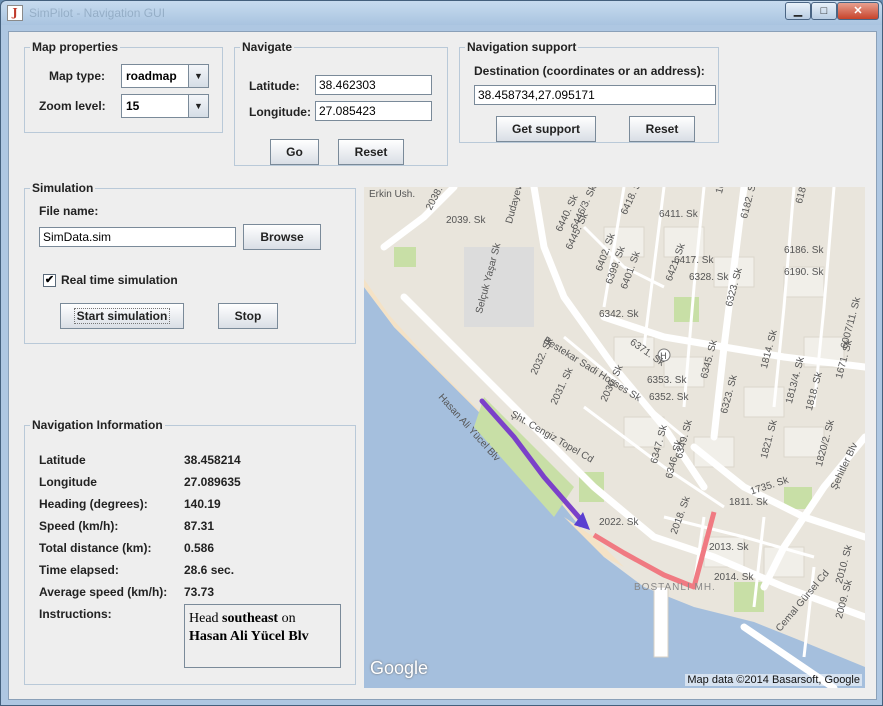 Image resolution: width=883 pixels, height=706 pixels. What do you see at coordinates (212, 482) in the screenshot?
I see `info-value-longitude: 27.089635` at bounding box center [212, 482].